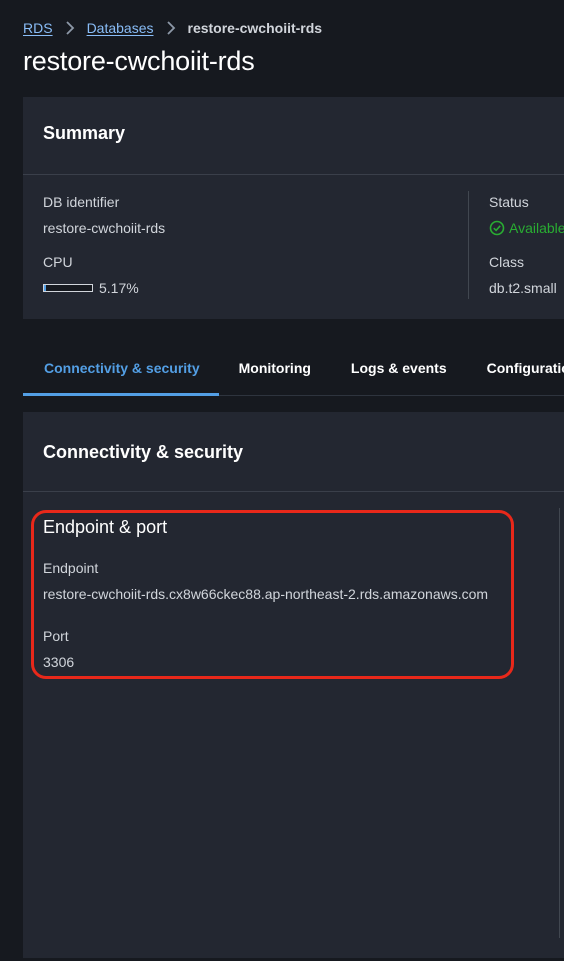 The width and height of the screenshot is (564, 961). What do you see at coordinates (536, 228) in the screenshot?
I see `status-text: Available` at bounding box center [536, 228].